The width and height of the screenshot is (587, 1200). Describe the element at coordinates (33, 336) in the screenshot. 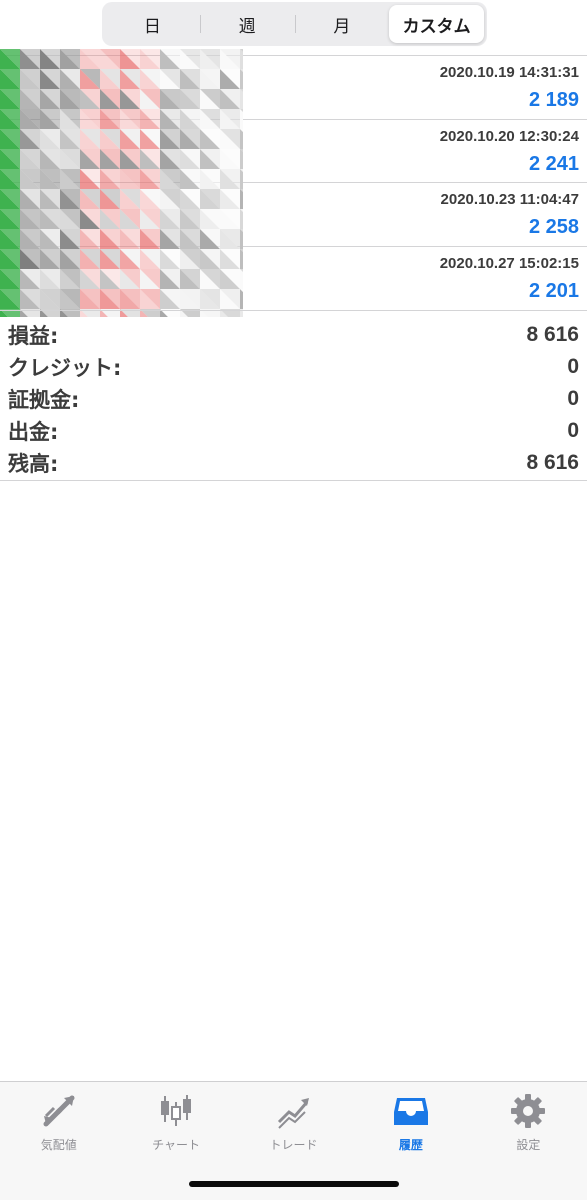

I see `summary-label: 損益:` at that location.